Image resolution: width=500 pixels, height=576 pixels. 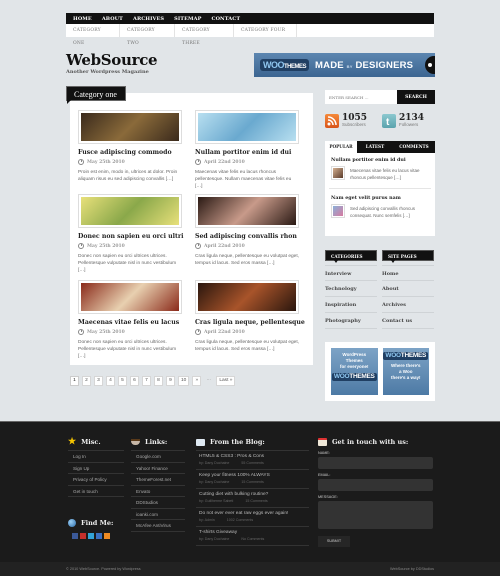 What do you see at coordinates (158, 514) in the screenshot?
I see `footer-link: ioanki.com` at bounding box center [158, 514].